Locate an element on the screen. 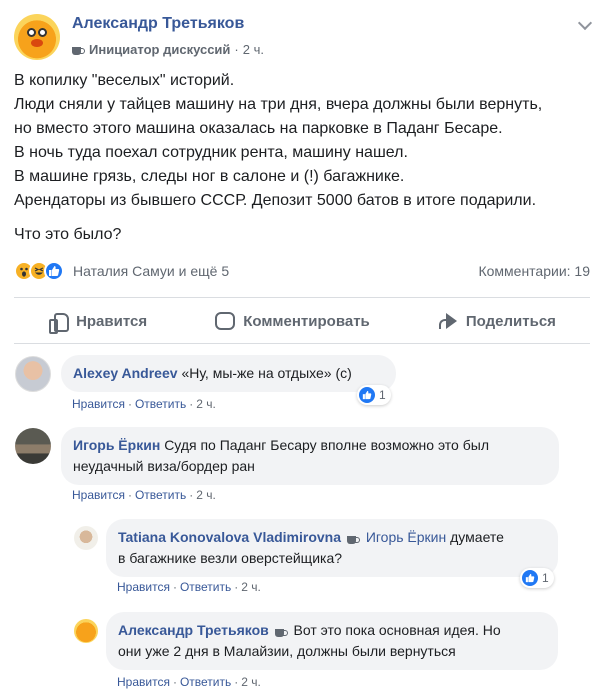  post-meta: Инициатор дискуссий · 2 ч. is located at coordinates (168, 49).